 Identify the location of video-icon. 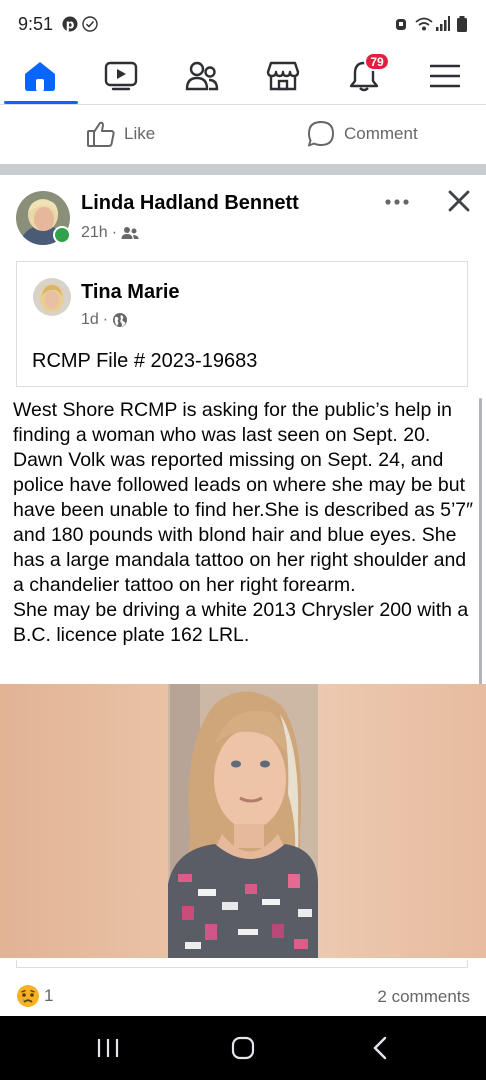
(121, 76).